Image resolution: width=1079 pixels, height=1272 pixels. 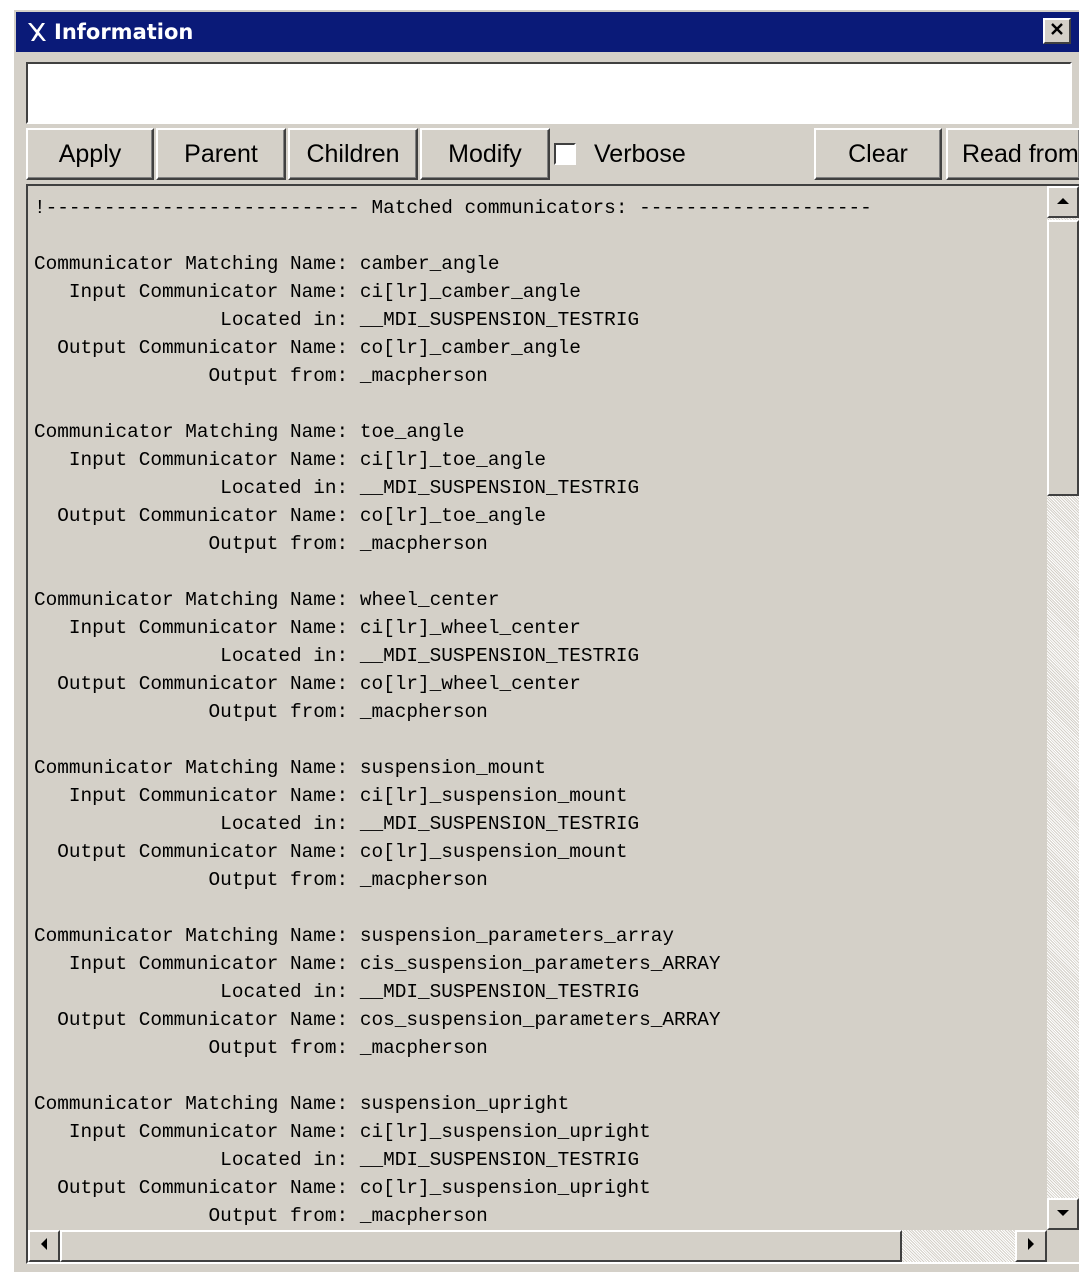 I want to click on verbose-label: Verbose, so click(x=640, y=153).